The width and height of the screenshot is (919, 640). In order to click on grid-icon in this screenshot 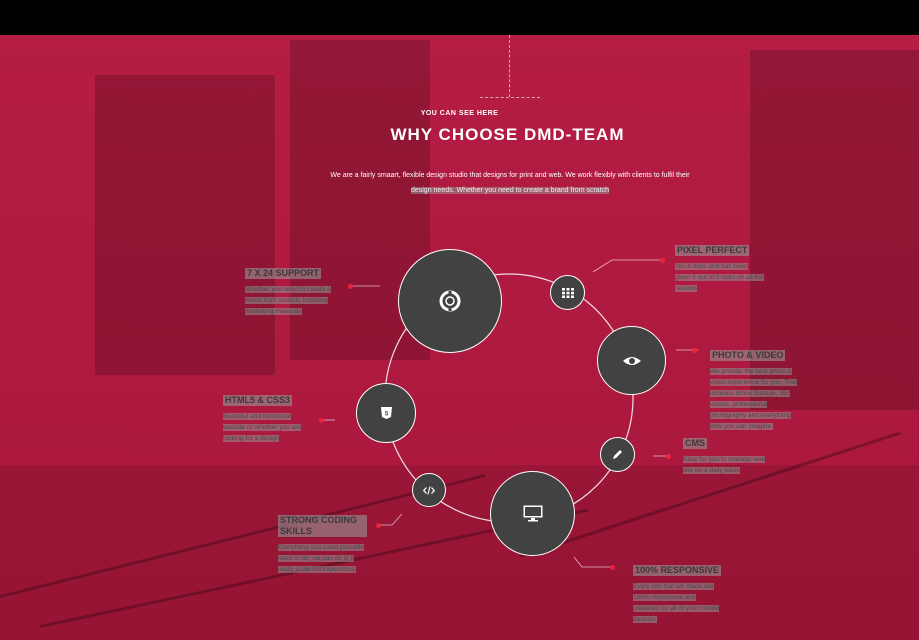, I will do `click(567, 292)`.